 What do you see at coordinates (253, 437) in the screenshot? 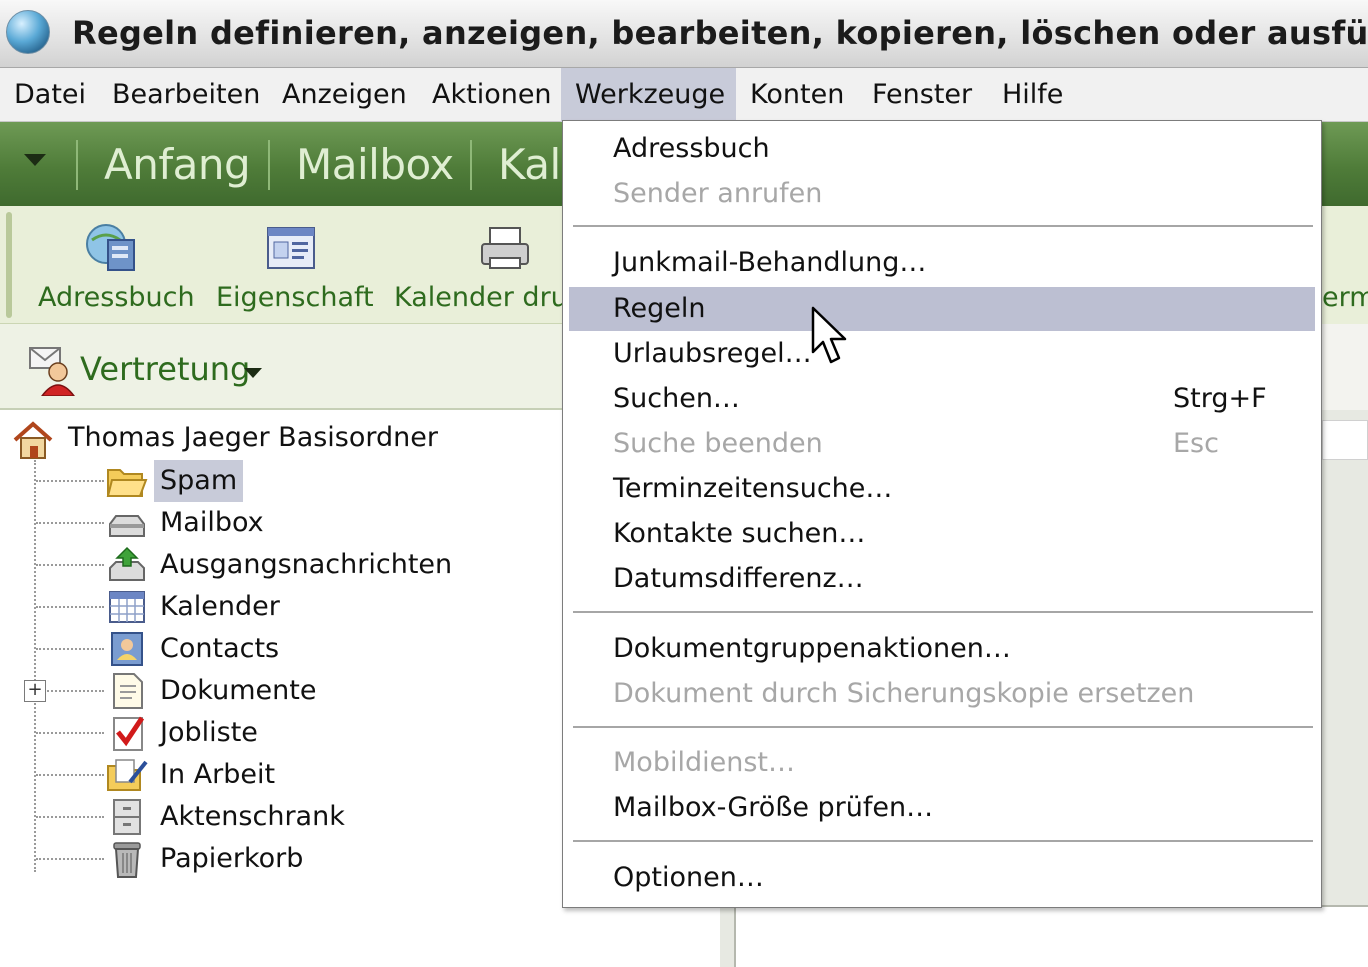
I see `tree-root-label: Thomas Jaeger Basisordner` at bounding box center [253, 437].